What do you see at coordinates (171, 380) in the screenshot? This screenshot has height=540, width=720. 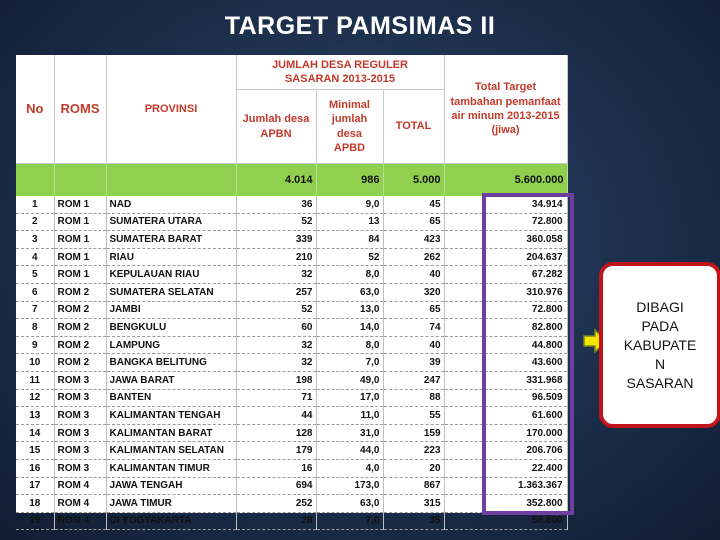 I see `row-provinsi: JAWA BARAT` at bounding box center [171, 380].